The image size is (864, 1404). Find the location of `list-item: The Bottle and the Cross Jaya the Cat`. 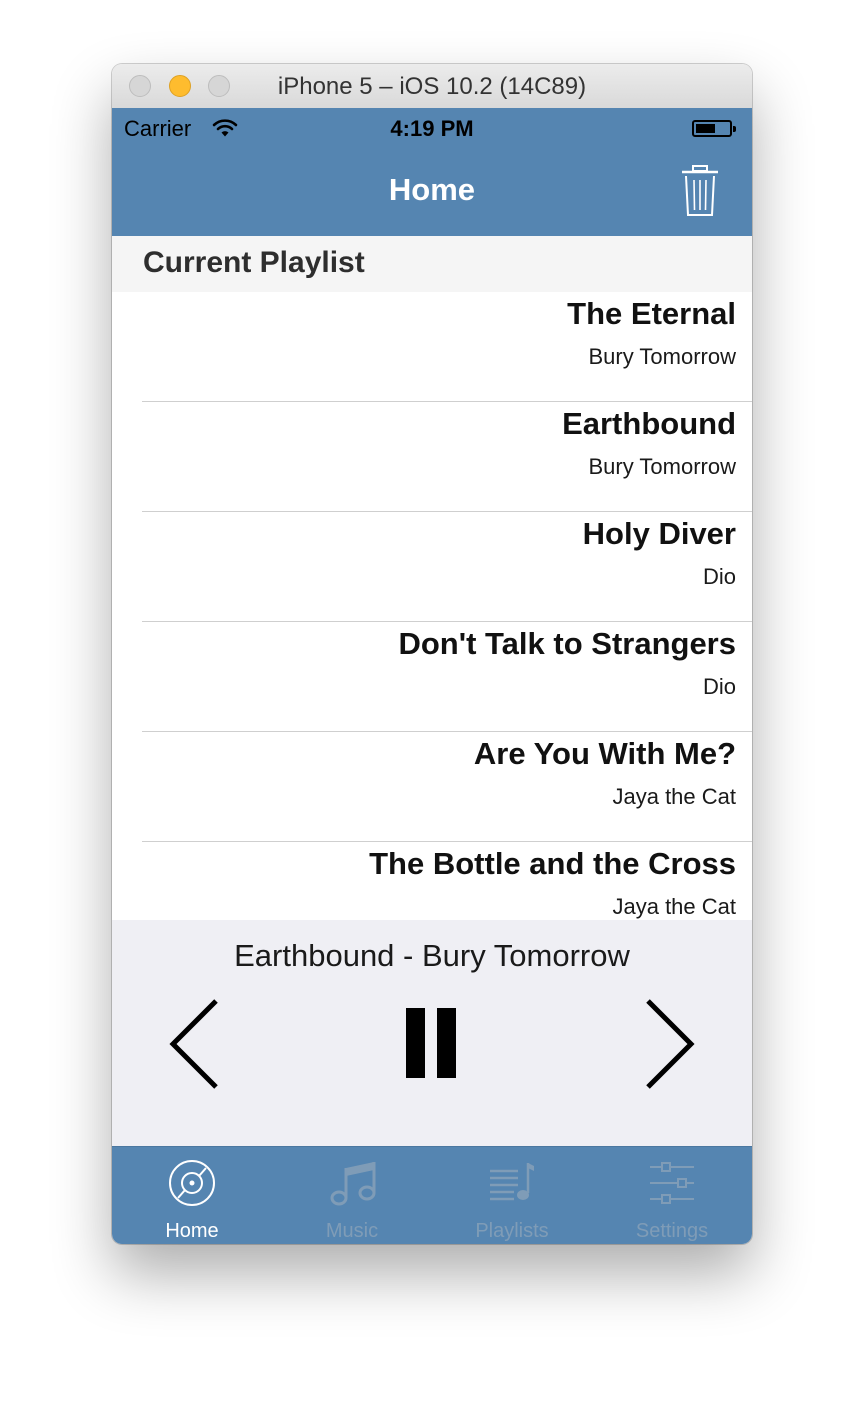

list-item: The Bottle and the Cross Jaya the Cat is located at coordinates (432, 881).